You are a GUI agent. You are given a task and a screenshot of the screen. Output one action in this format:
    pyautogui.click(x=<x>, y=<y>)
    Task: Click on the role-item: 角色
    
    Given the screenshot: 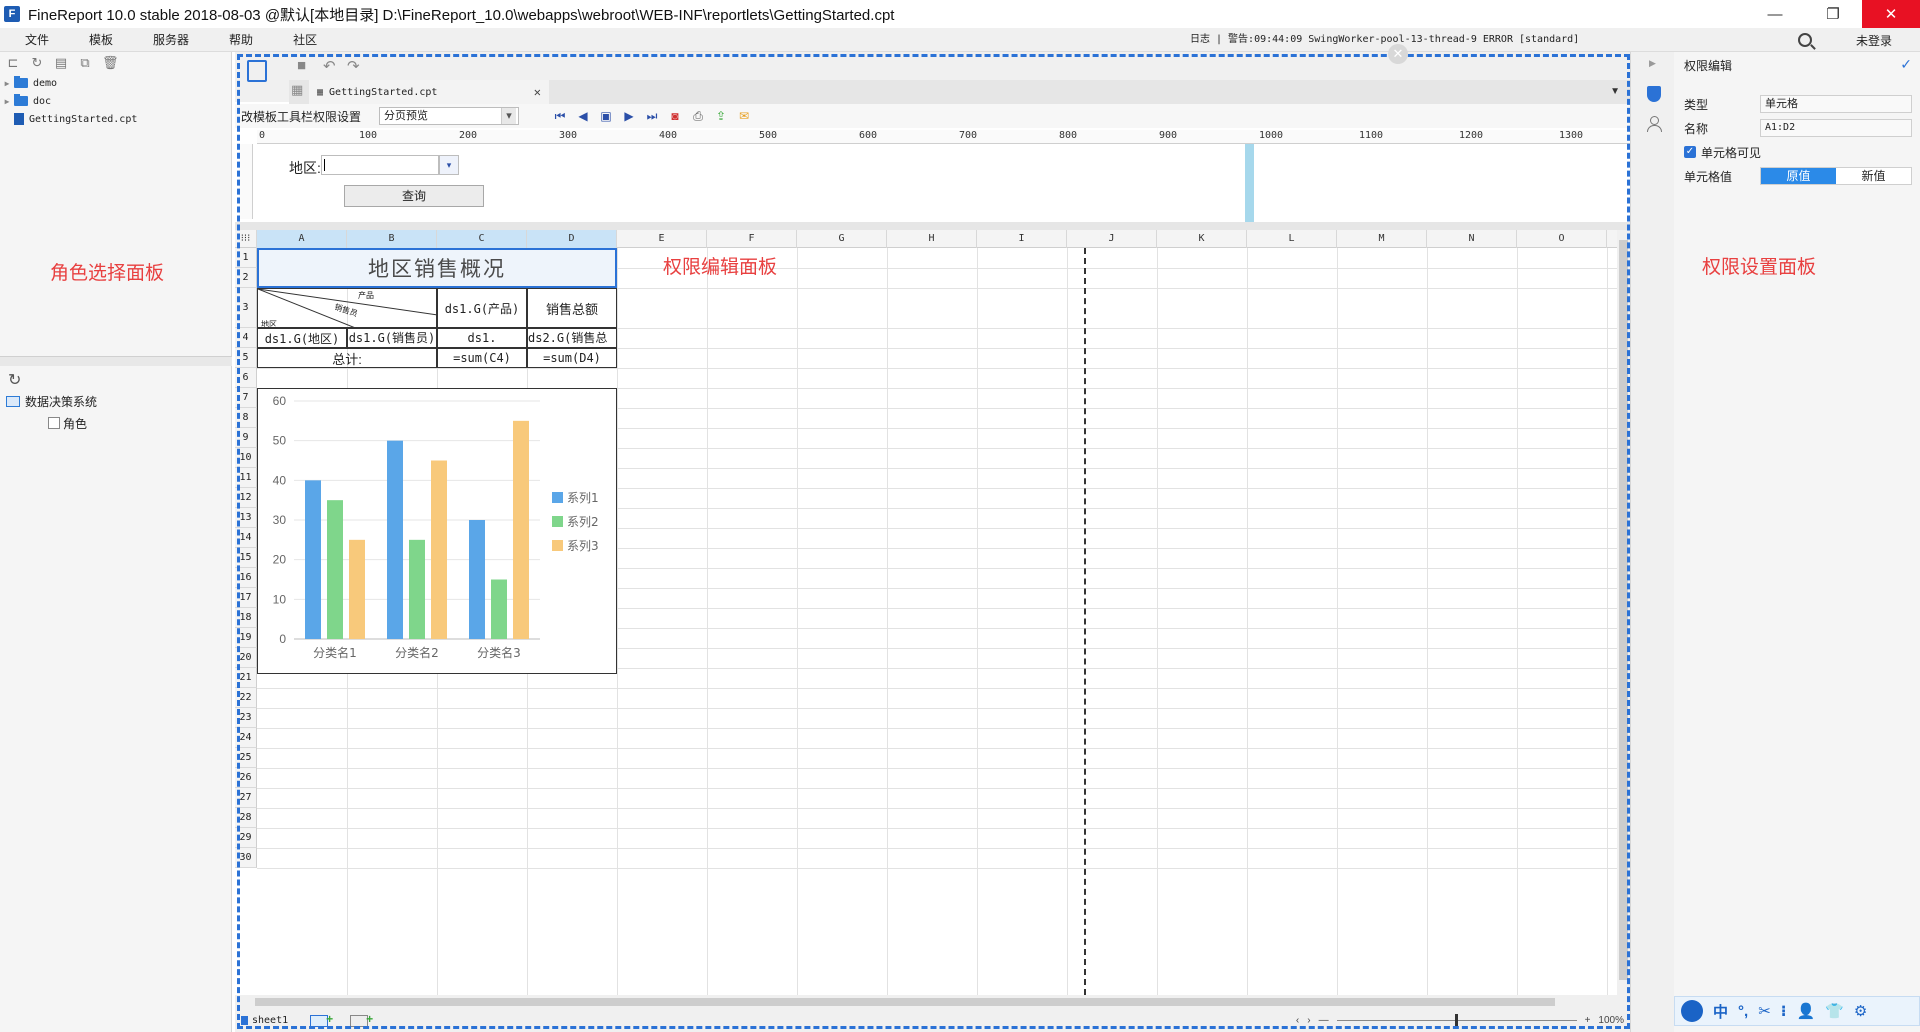 What is the action you would take?
    pyautogui.click(x=116, y=423)
    